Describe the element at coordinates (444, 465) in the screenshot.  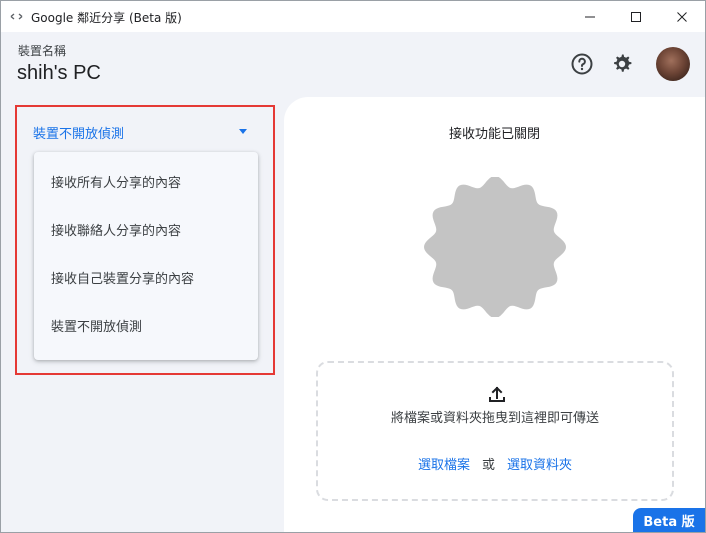
I see `select-files-link: 選取檔案` at that location.